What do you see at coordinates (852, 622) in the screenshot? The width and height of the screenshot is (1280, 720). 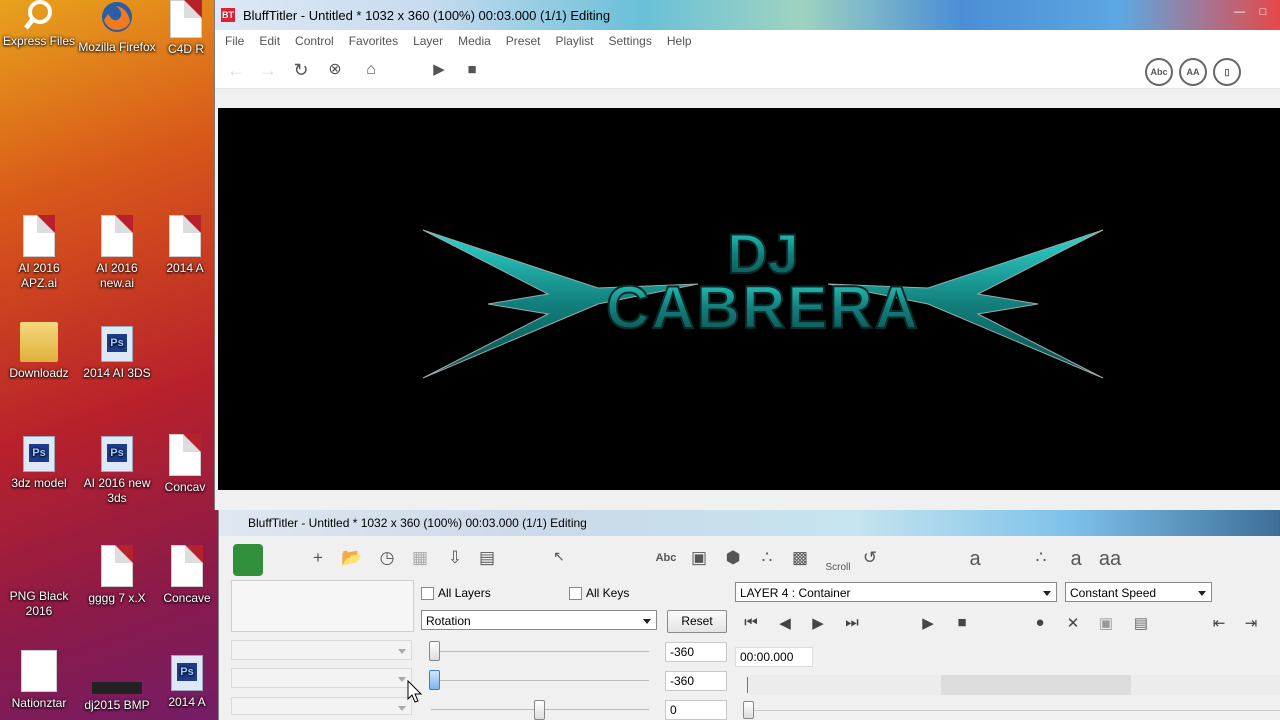 I see `skip-to-end-icon: ⏭` at bounding box center [852, 622].